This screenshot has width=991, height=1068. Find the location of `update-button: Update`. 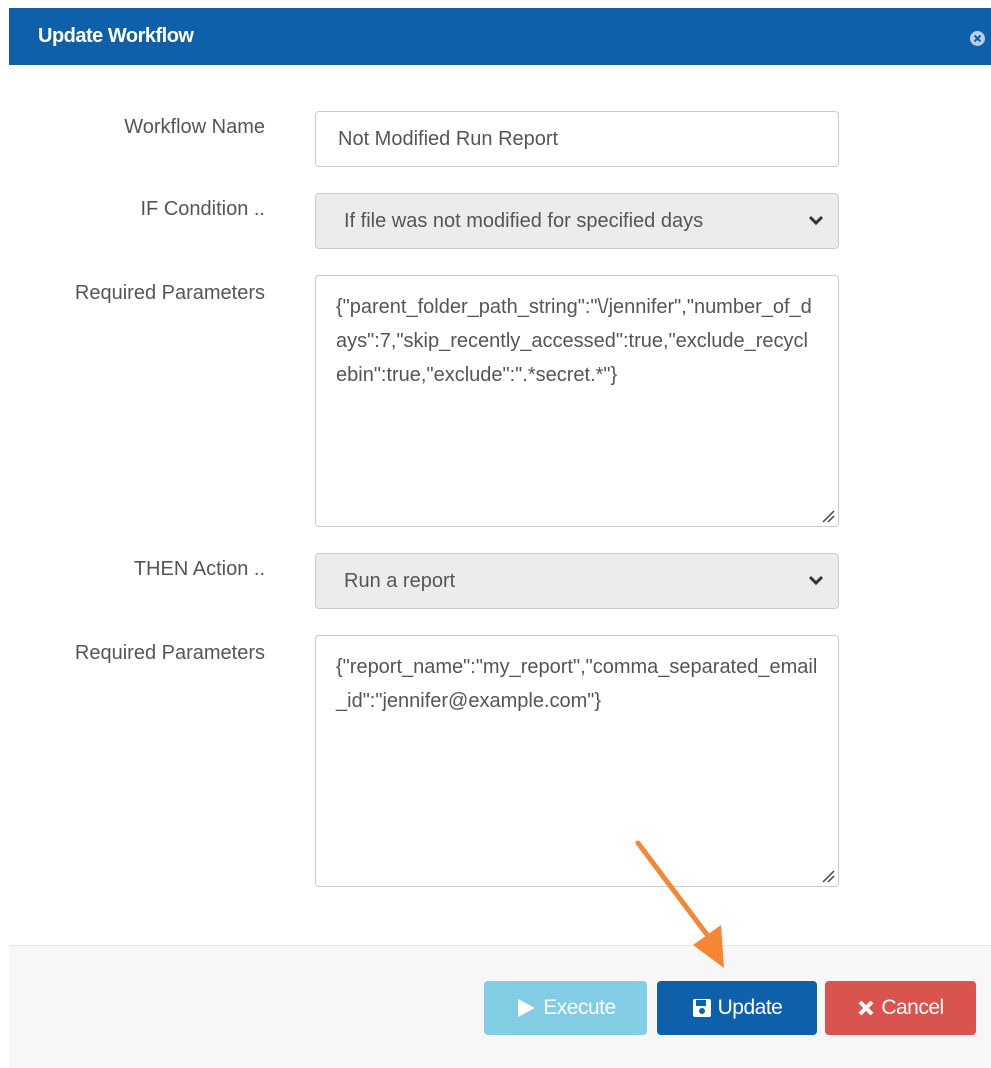

update-button: Update is located at coordinates (737, 1008).